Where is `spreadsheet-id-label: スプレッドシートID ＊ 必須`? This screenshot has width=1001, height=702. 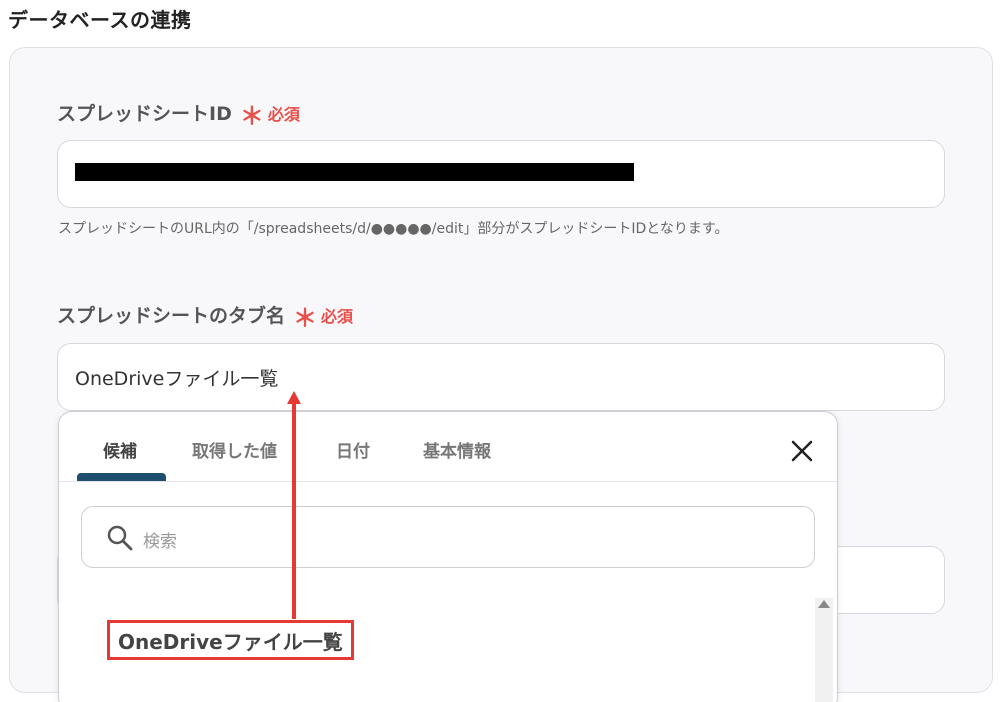 spreadsheet-id-label: スプレッドシートID ＊ 必須 is located at coordinates (178, 114).